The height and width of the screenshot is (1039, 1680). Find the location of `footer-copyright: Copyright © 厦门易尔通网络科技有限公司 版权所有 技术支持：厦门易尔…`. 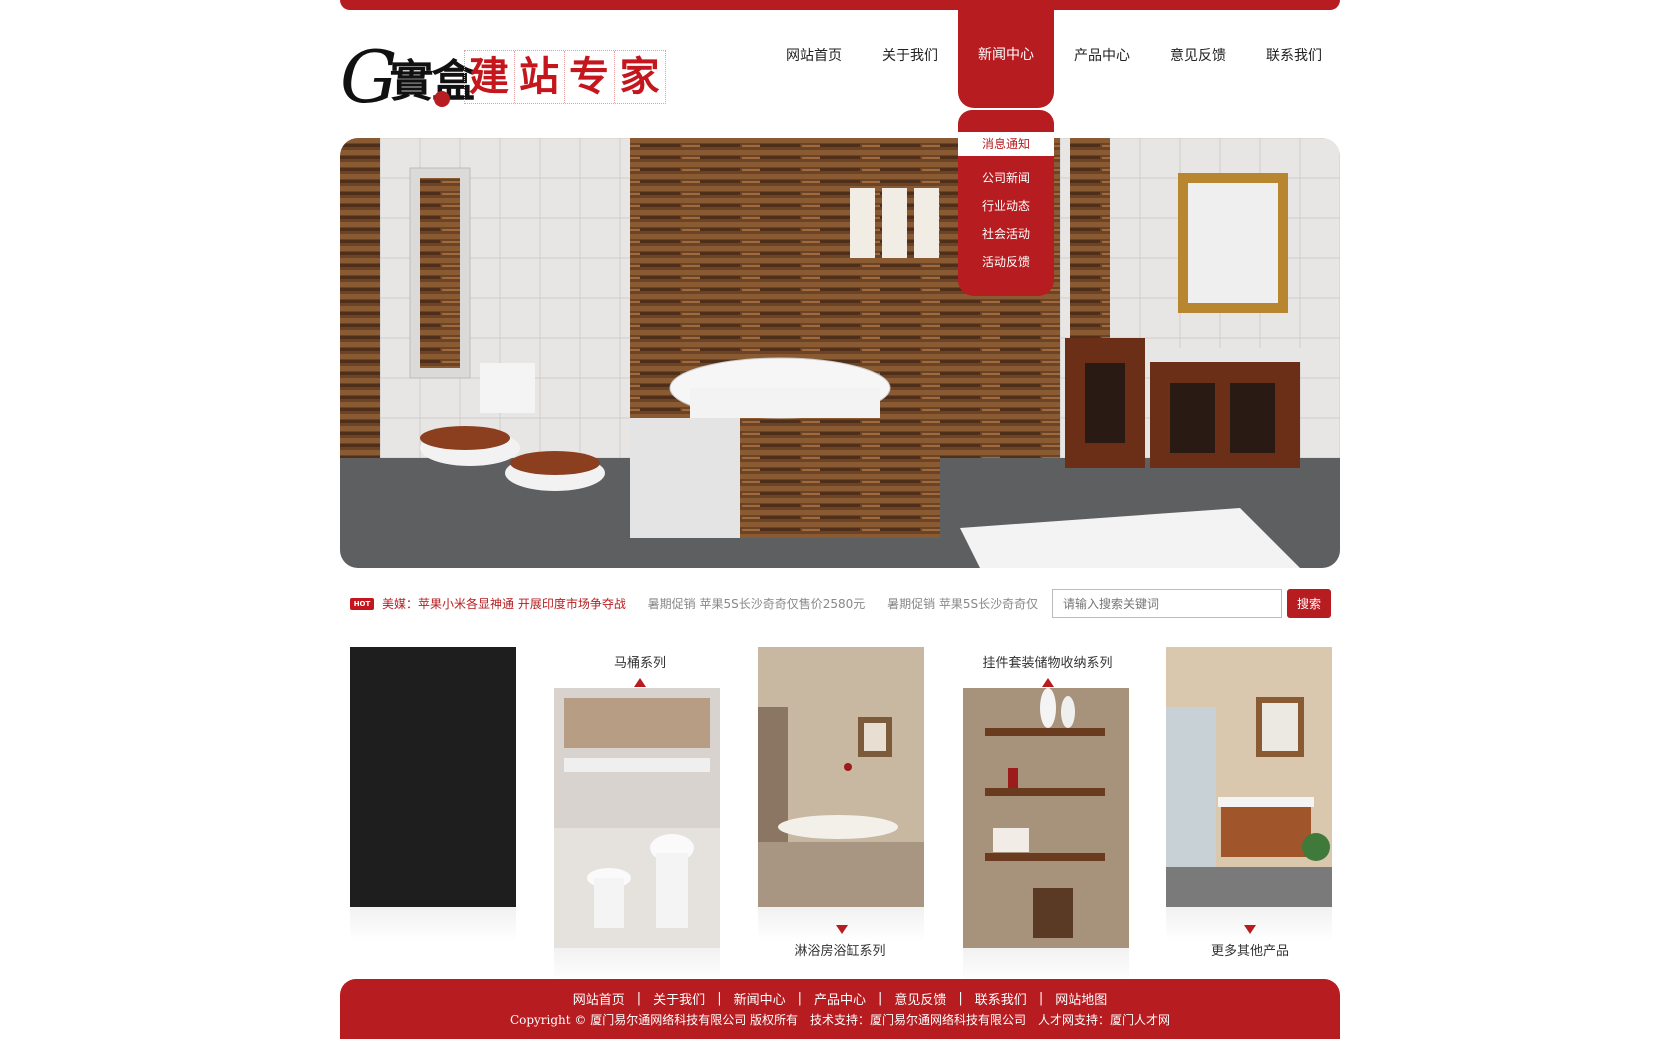

footer-copyright: Copyright © 厦门易尔通网络科技有限公司 版权所有 技术支持：厦门易尔… is located at coordinates (840, 1020).